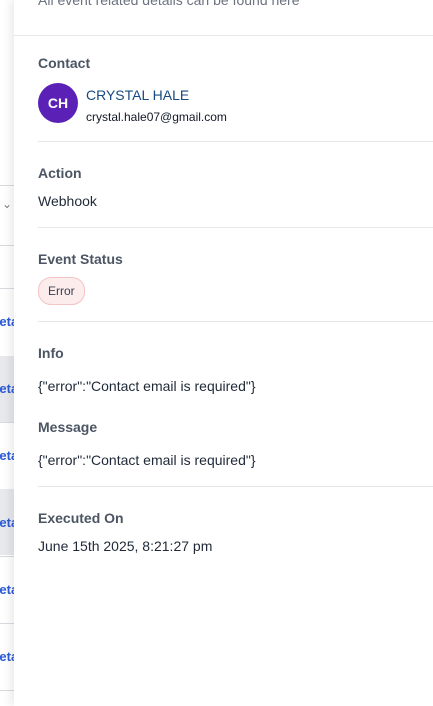  What do you see at coordinates (80, 259) in the screenshot?
I see `event-status-label: Event Status` at bounding box center [80, 259].